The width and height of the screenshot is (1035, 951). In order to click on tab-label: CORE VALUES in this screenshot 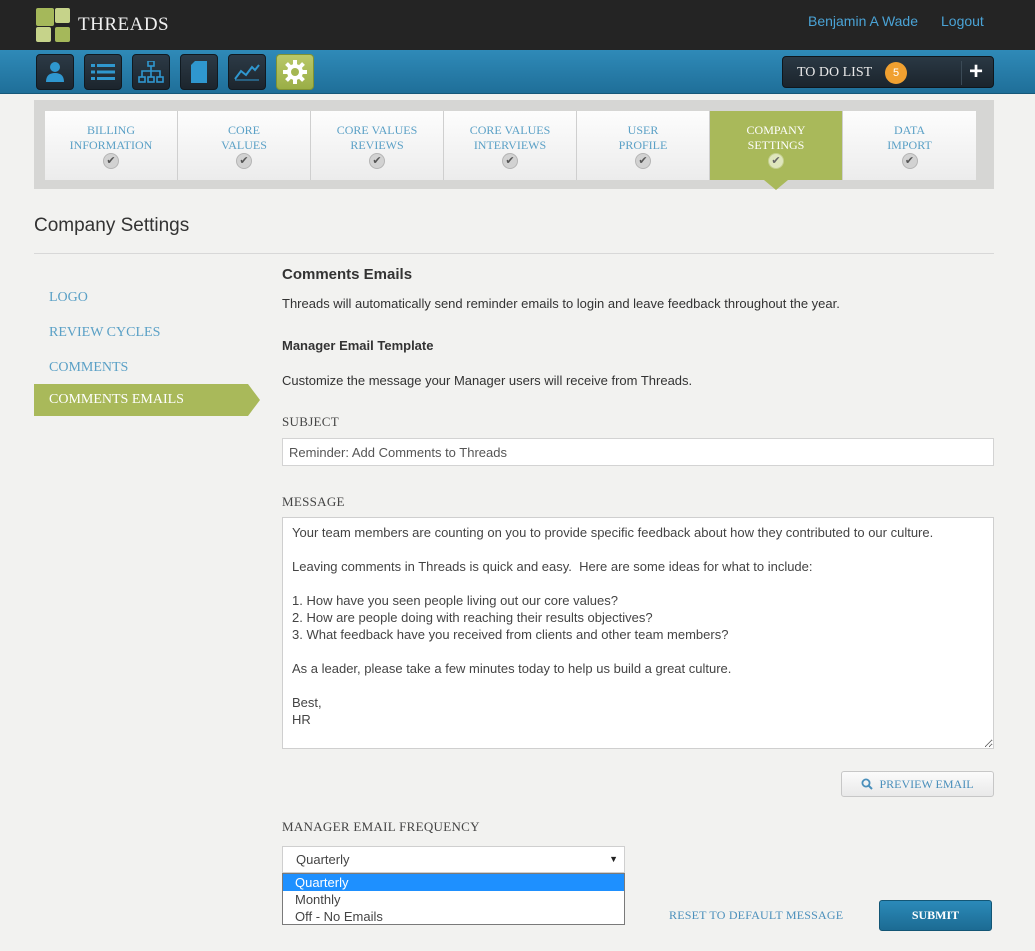, I will do `click(244, 137)`.